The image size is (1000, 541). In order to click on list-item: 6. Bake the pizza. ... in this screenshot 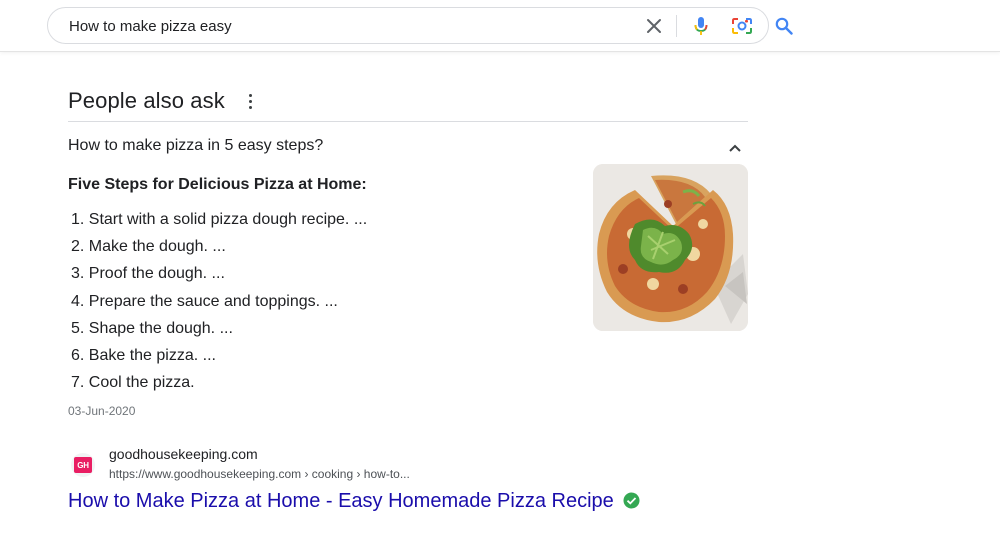, I will do `click(143, 356)`.